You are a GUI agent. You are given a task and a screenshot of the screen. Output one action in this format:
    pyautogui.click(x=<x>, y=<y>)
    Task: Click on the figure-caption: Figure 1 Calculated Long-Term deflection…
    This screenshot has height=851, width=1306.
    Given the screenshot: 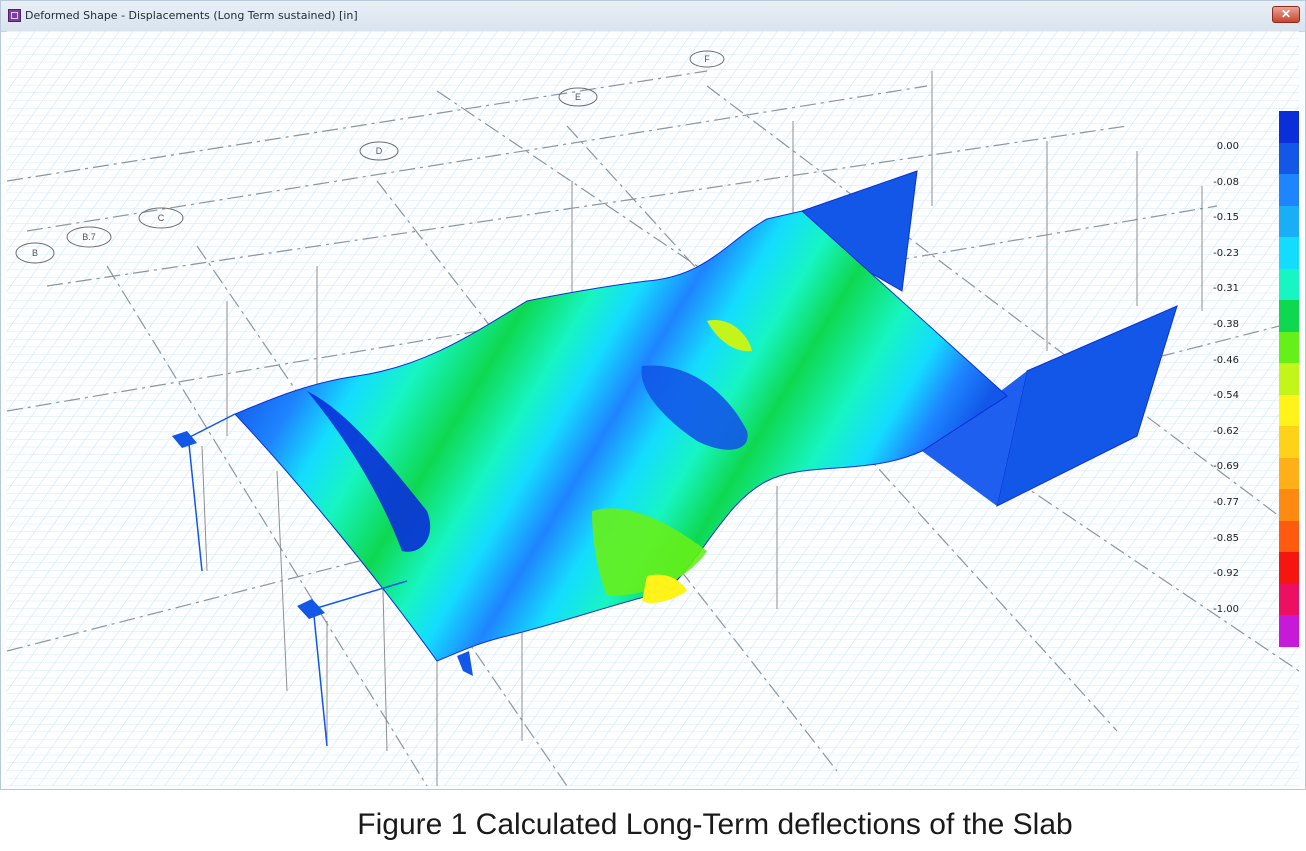 What is the action you would take?
    pyautogui.click(x=715, y=824)
    